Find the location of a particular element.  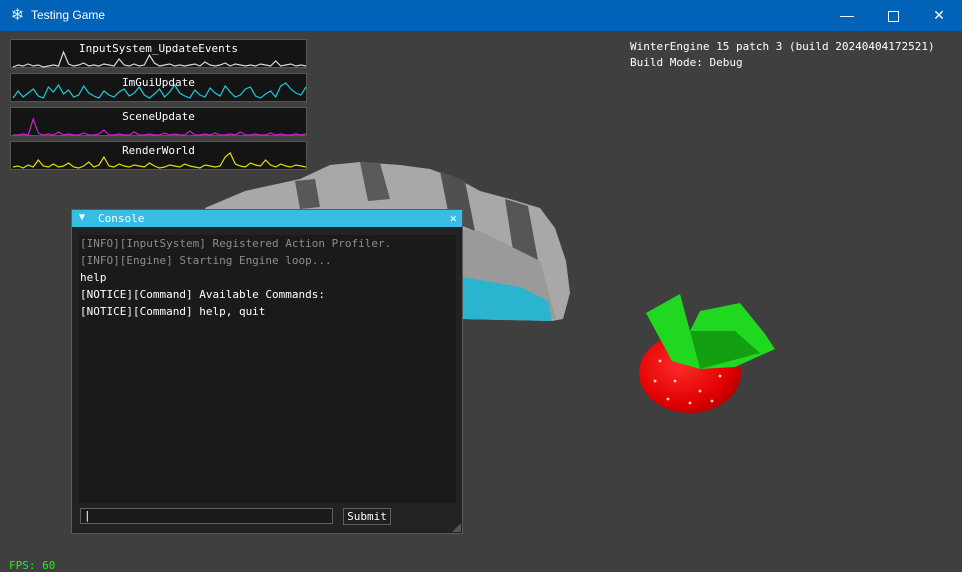

profiler-title: RenderWorld is located at coordinates (158, 150).